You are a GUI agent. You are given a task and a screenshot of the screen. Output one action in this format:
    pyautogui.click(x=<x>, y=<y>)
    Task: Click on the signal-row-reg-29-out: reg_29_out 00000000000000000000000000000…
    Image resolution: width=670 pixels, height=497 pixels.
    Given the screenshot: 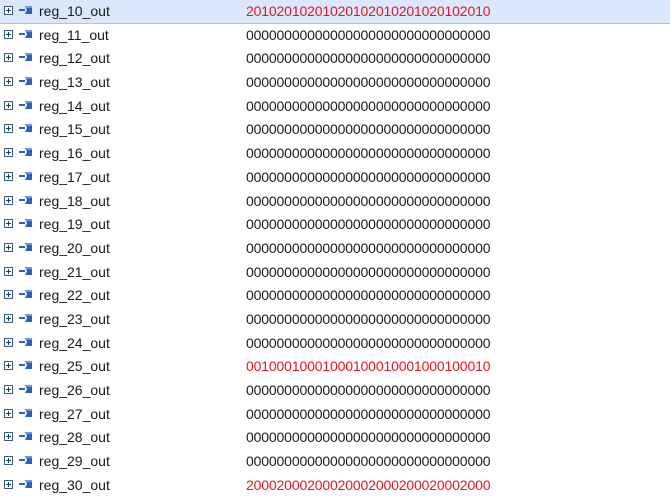 What is the action you would take?
    pyautogui.click(x=335, y=462)
    